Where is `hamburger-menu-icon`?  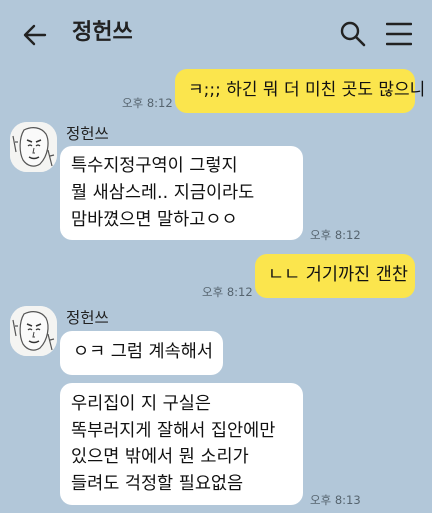 hamburger-menu-icon is located at coordinates (399, 34).